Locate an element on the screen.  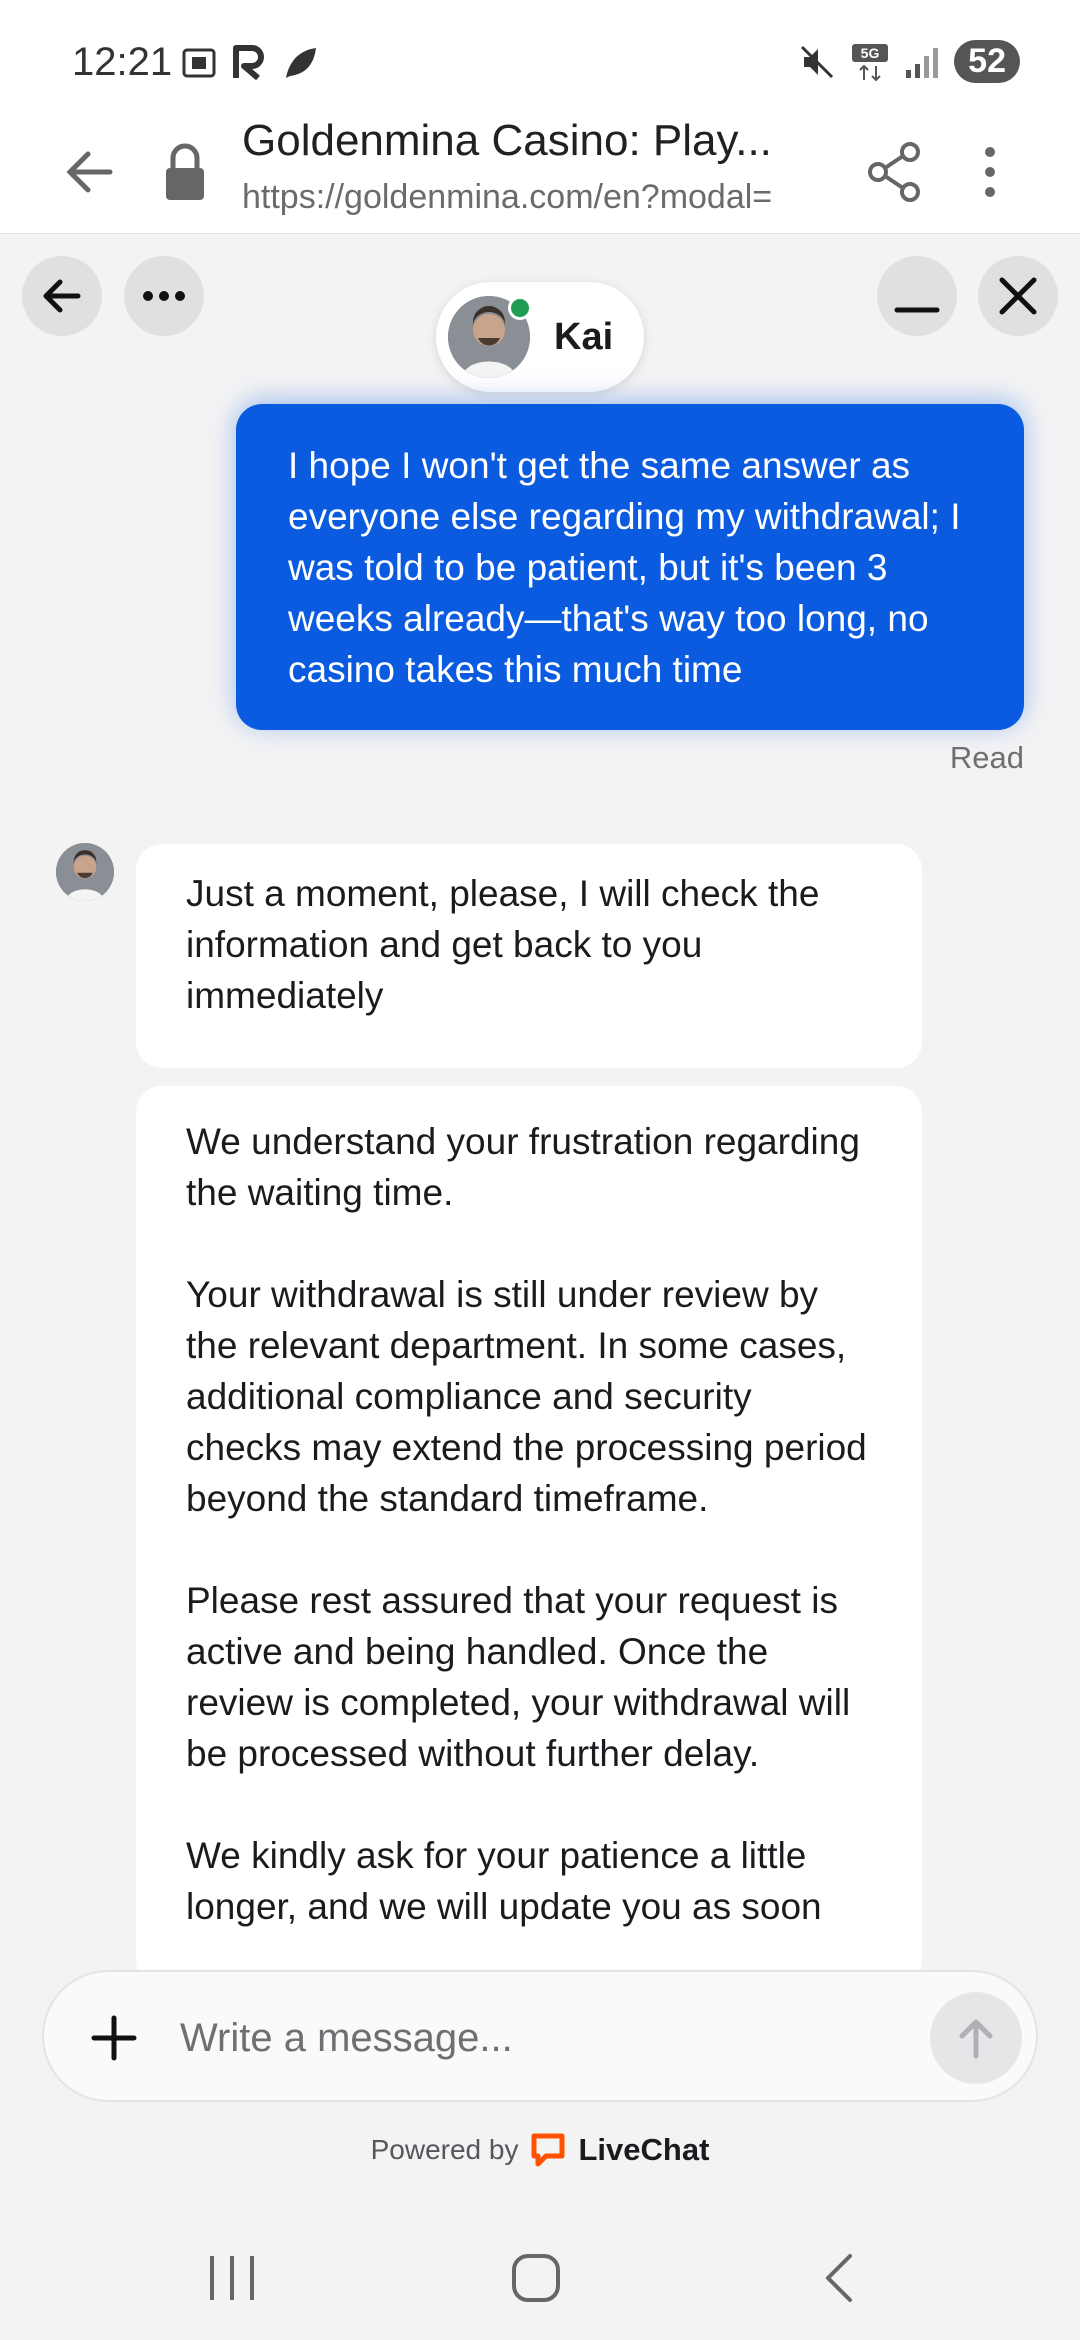
livechat-brand: LiveChat is located at coordinates (644, 2149).